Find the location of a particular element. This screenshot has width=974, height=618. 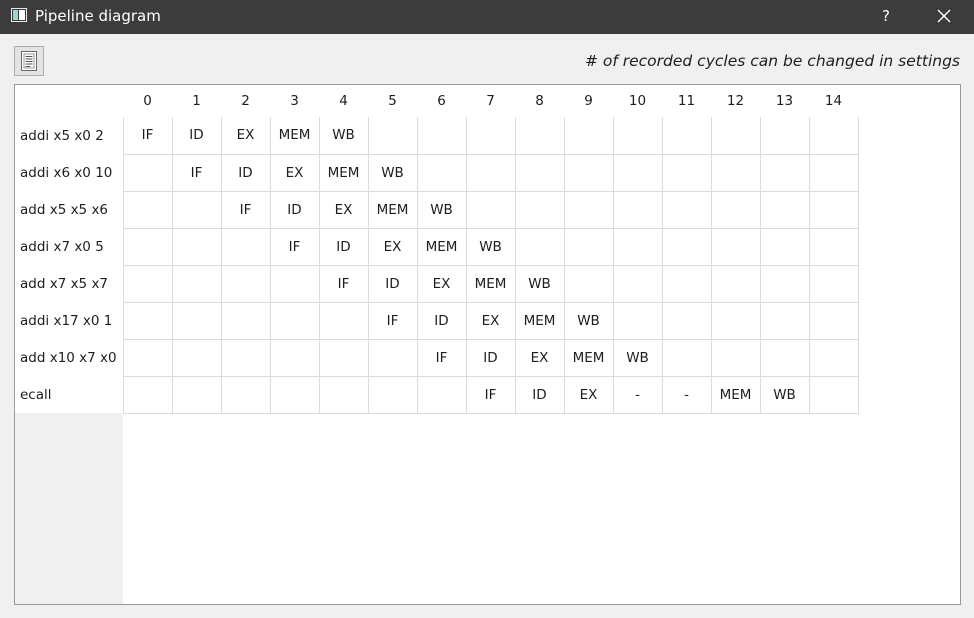

stage-cell: - is located at coordinates (638, 395).